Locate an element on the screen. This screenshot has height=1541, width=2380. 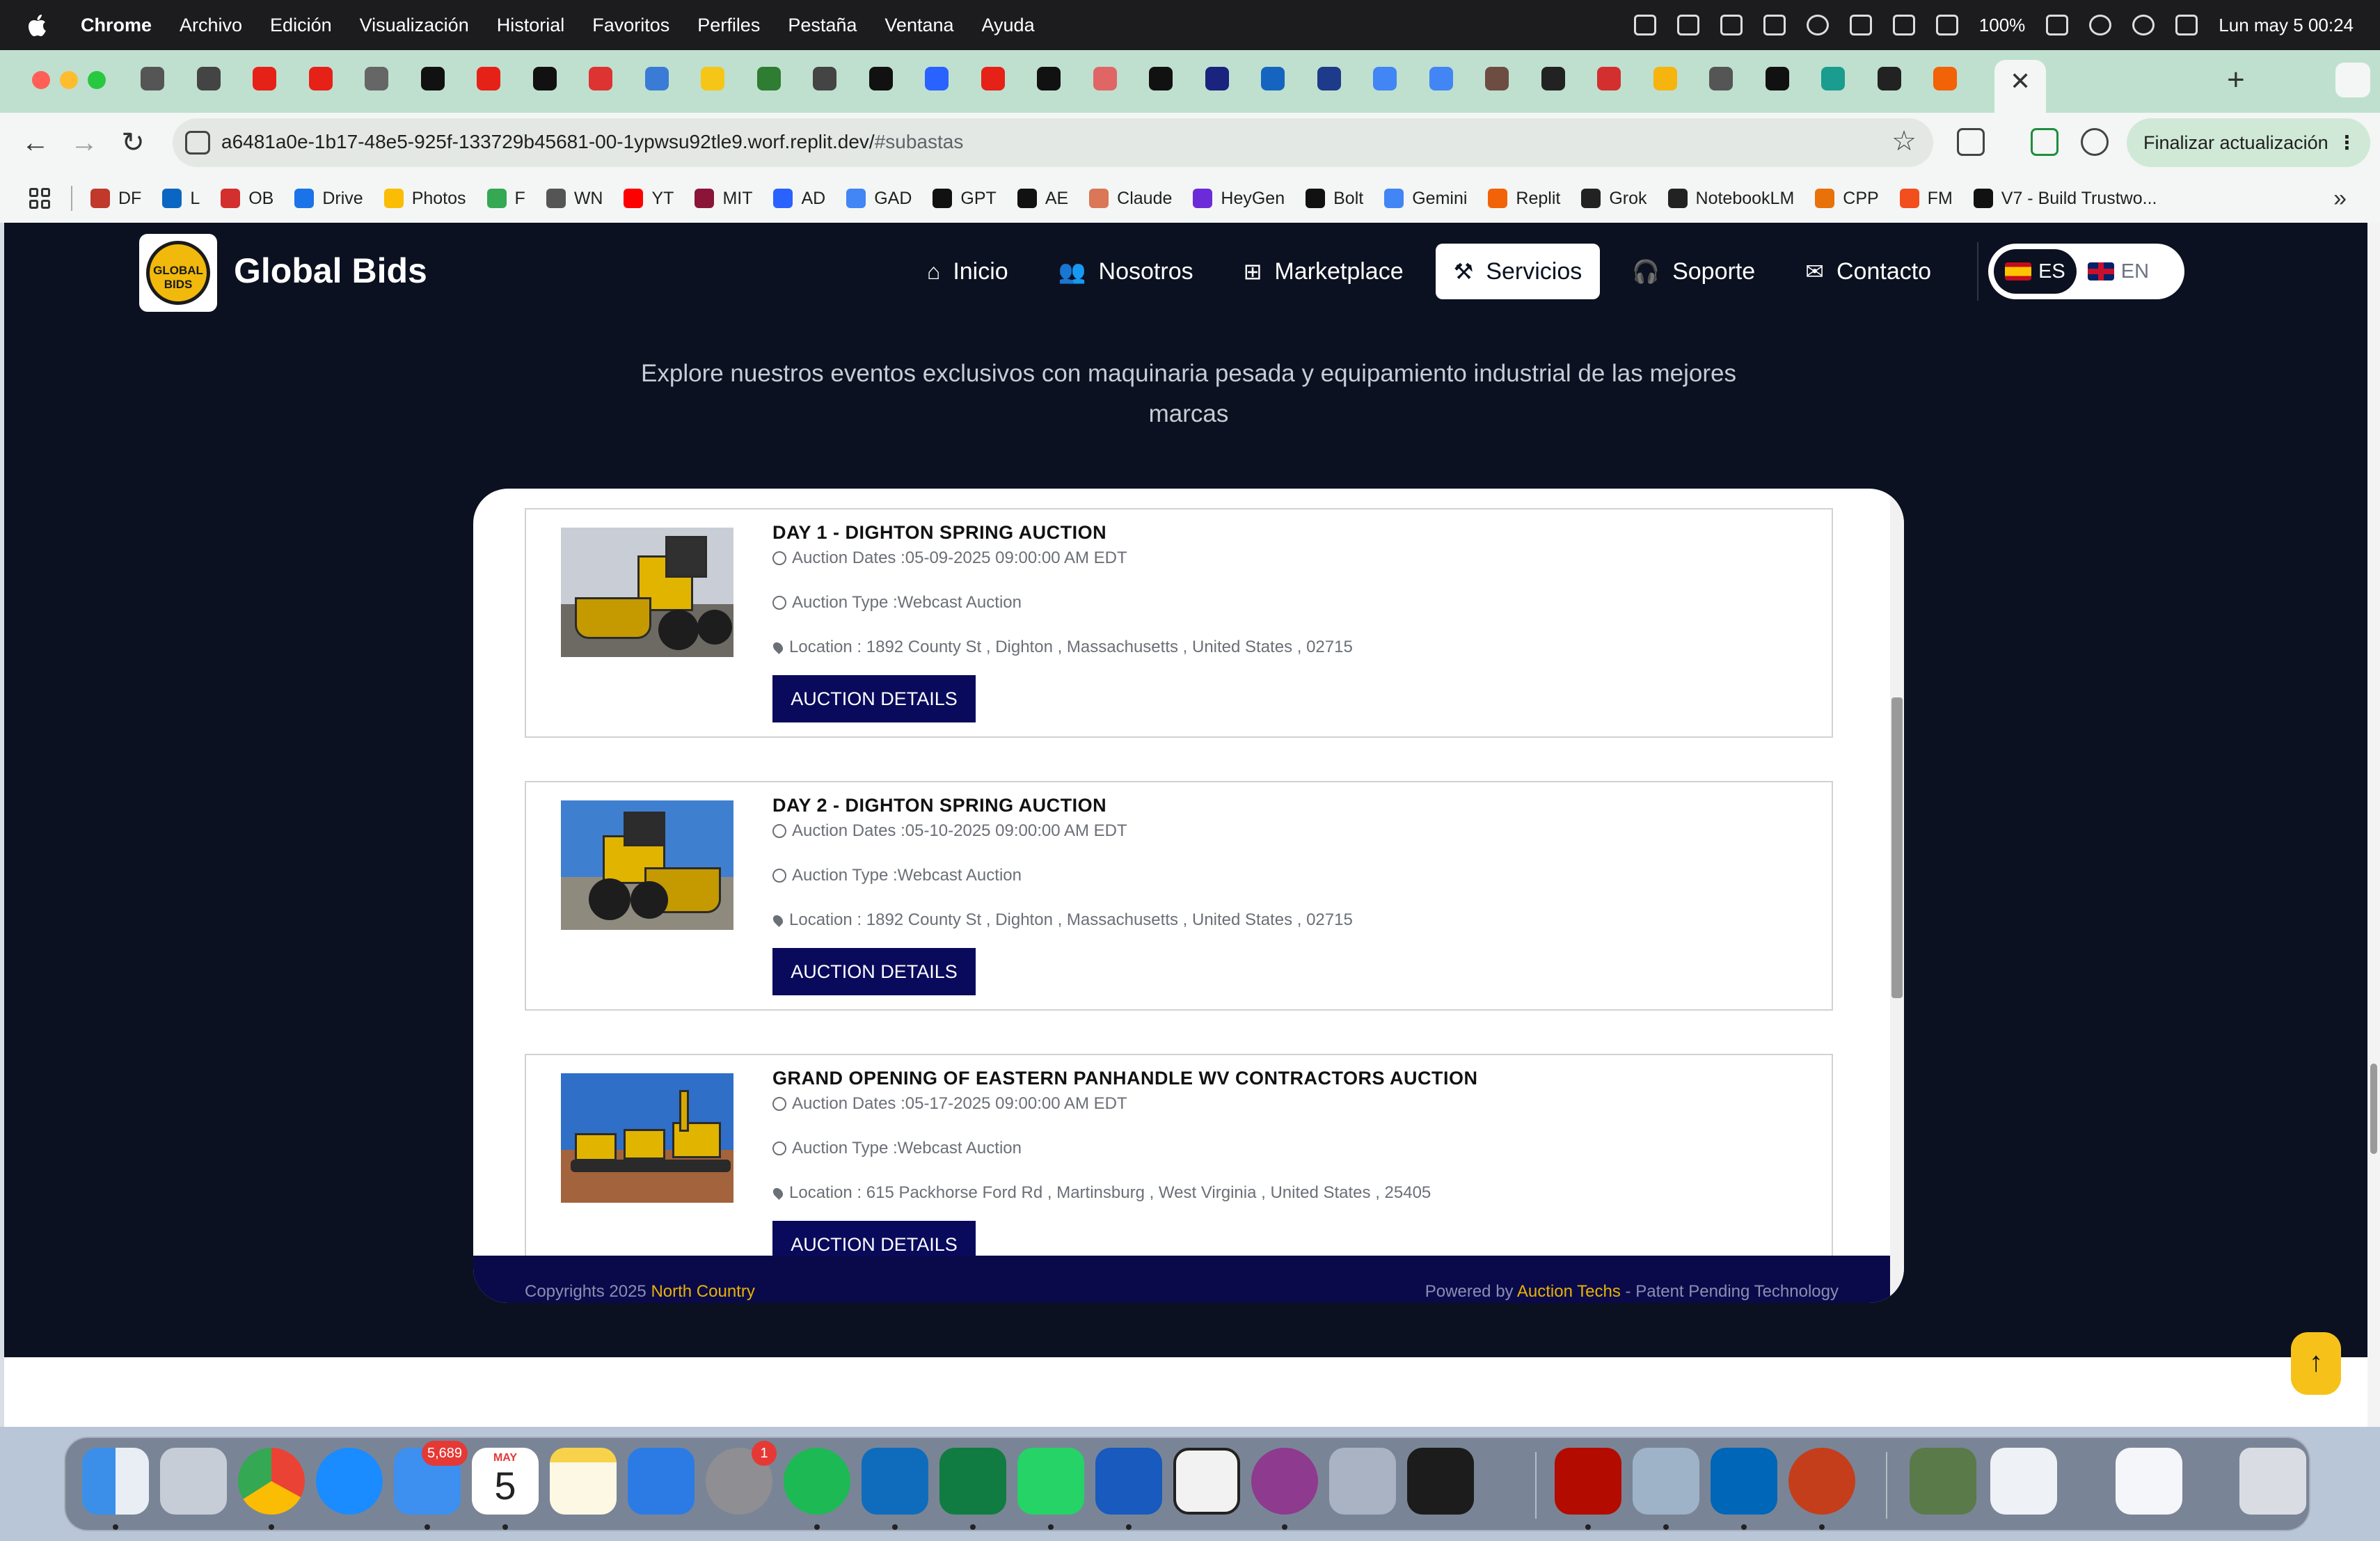
extensions-icon is located at coordinates (1971, 142).